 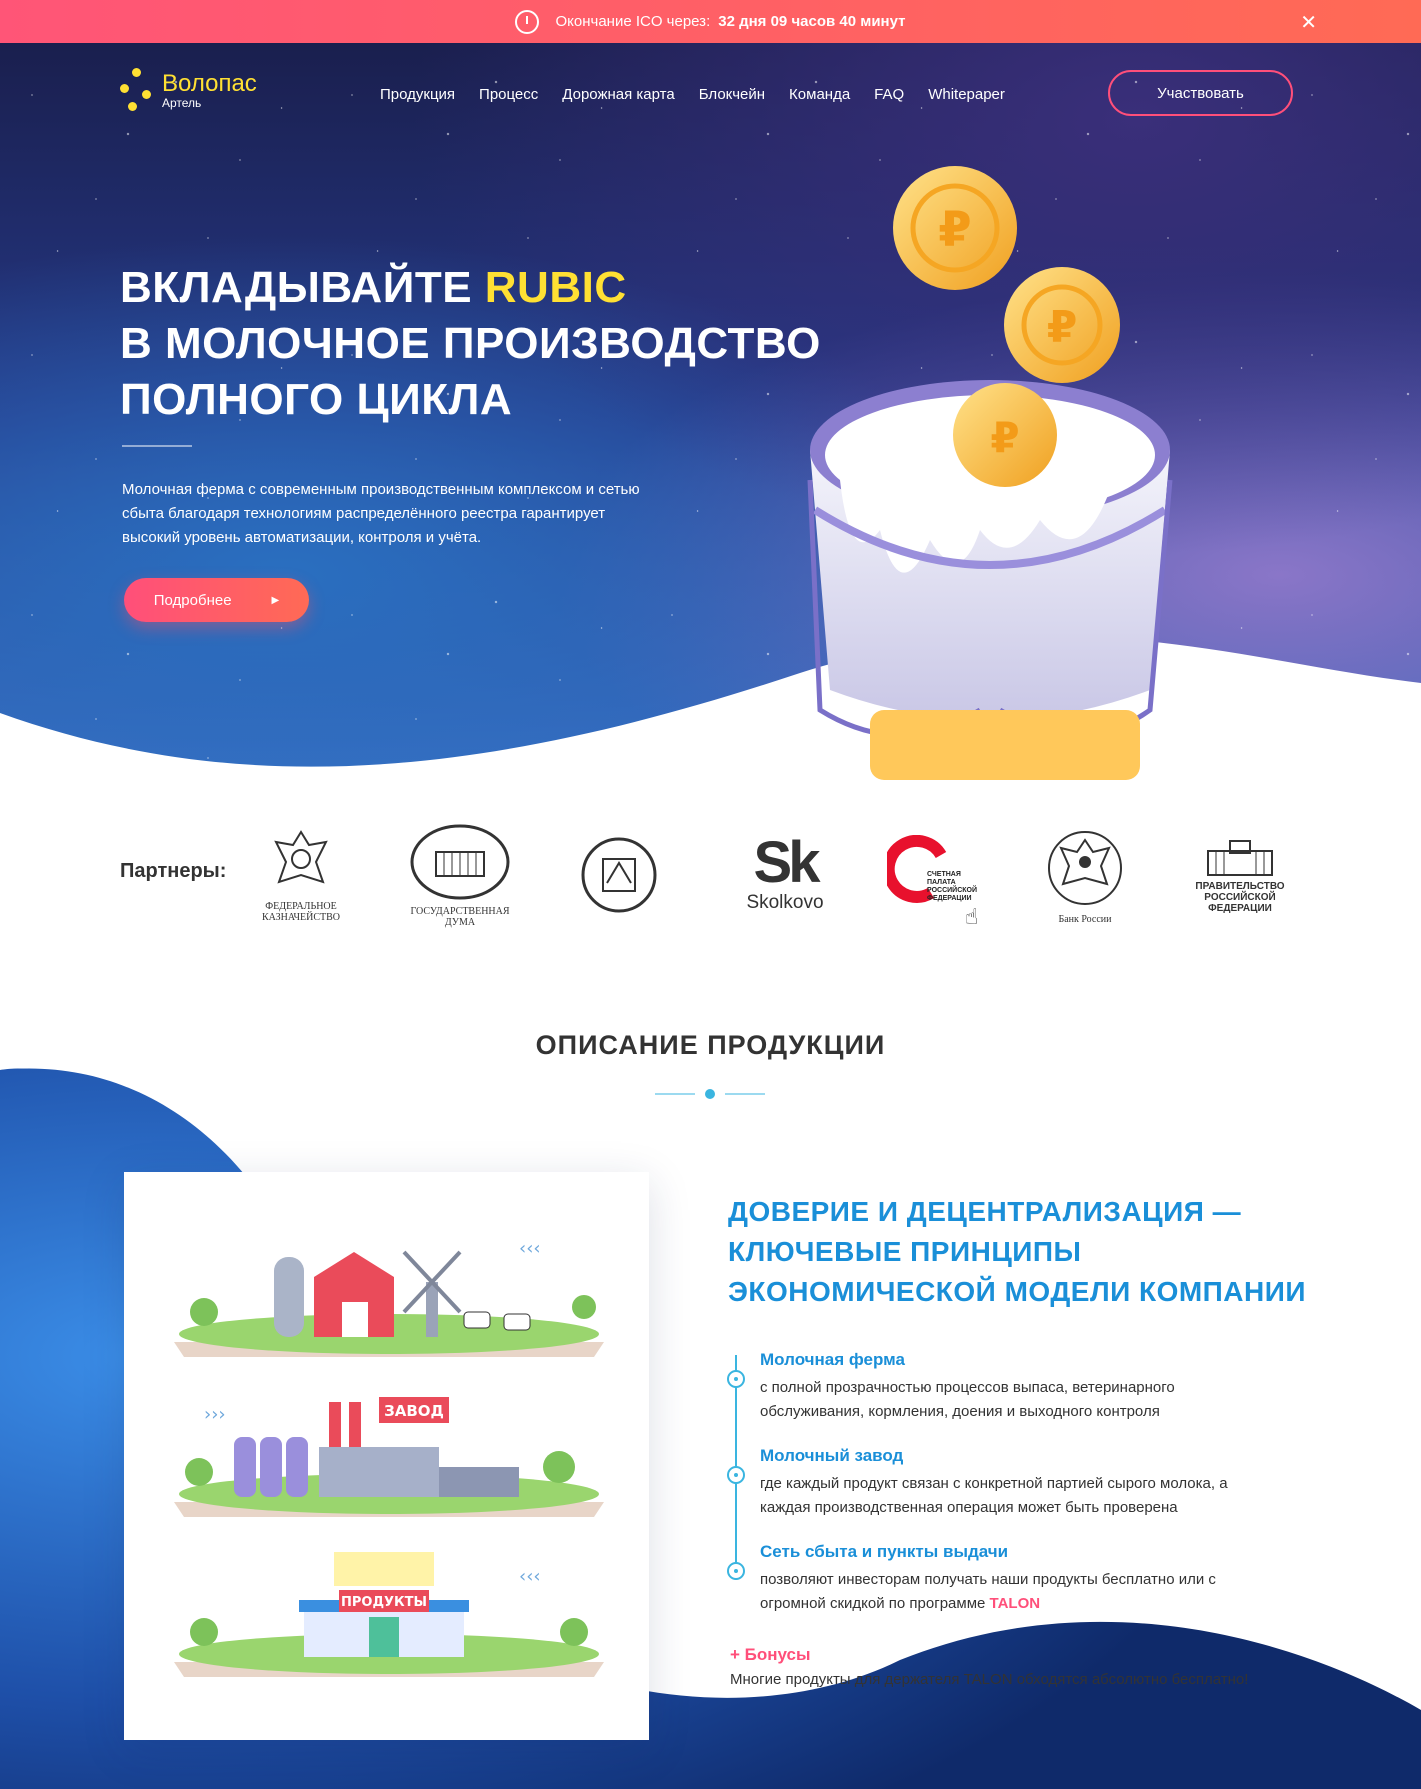 I want to click on talon-highlight: TALON, so click(x=1015, y=1603).